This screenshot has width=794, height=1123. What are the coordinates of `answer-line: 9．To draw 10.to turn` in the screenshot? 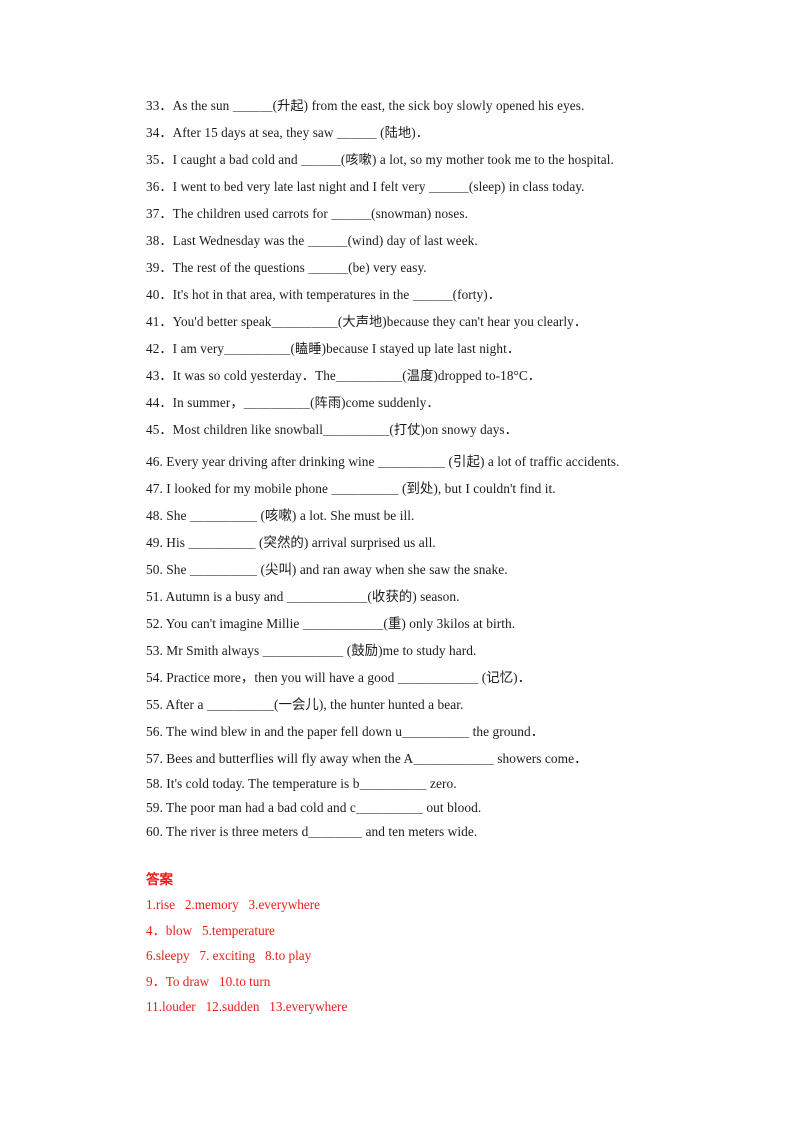 It's located at (208, 981).